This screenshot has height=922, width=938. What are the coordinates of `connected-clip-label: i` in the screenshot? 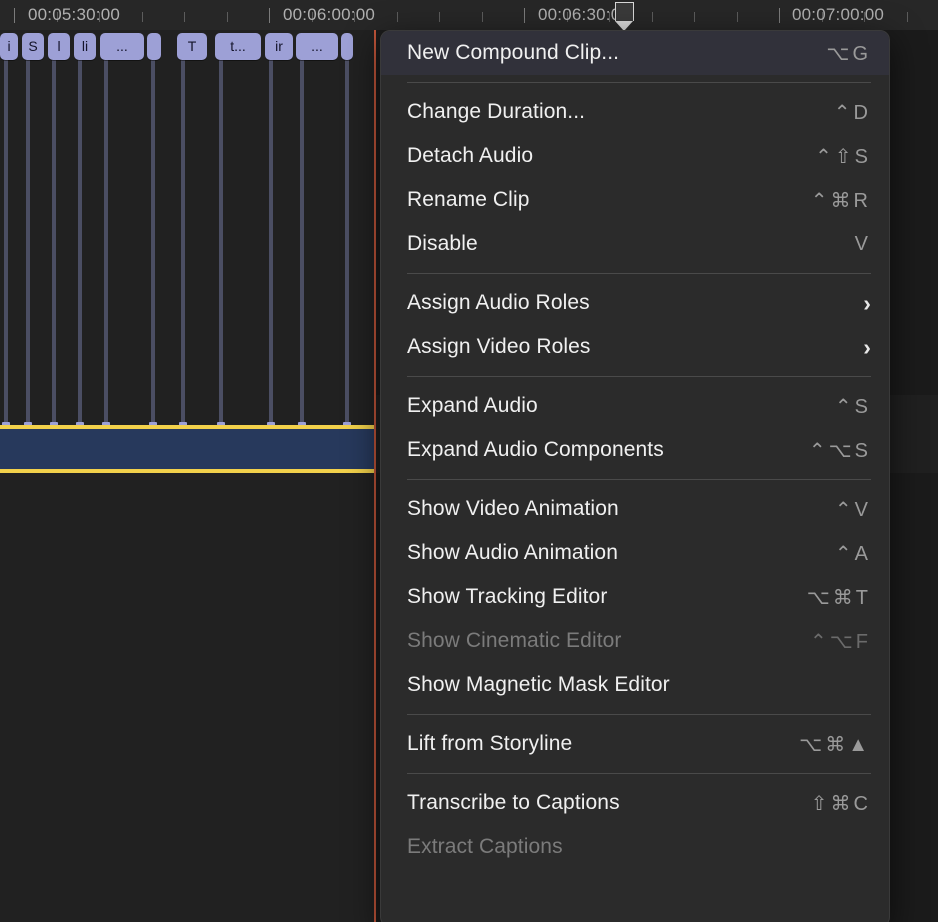 It's located at (9, 46).